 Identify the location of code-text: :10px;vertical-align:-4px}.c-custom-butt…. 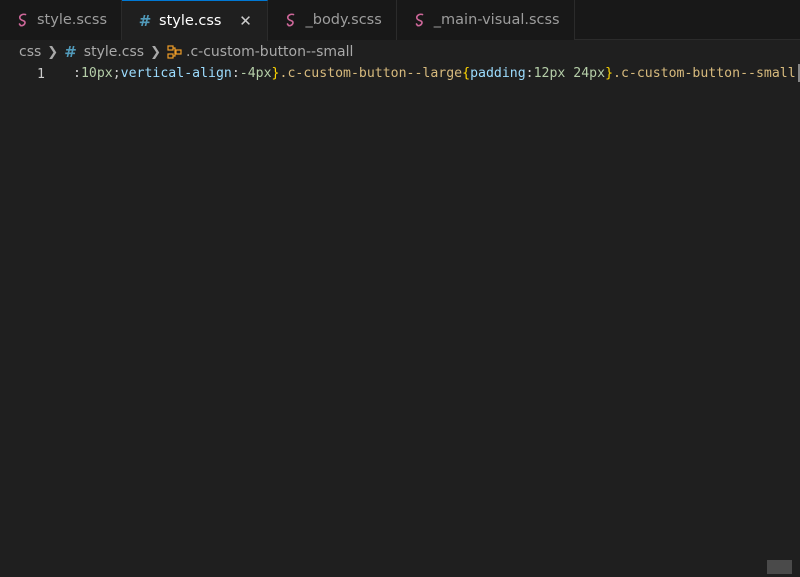
(434, 74).